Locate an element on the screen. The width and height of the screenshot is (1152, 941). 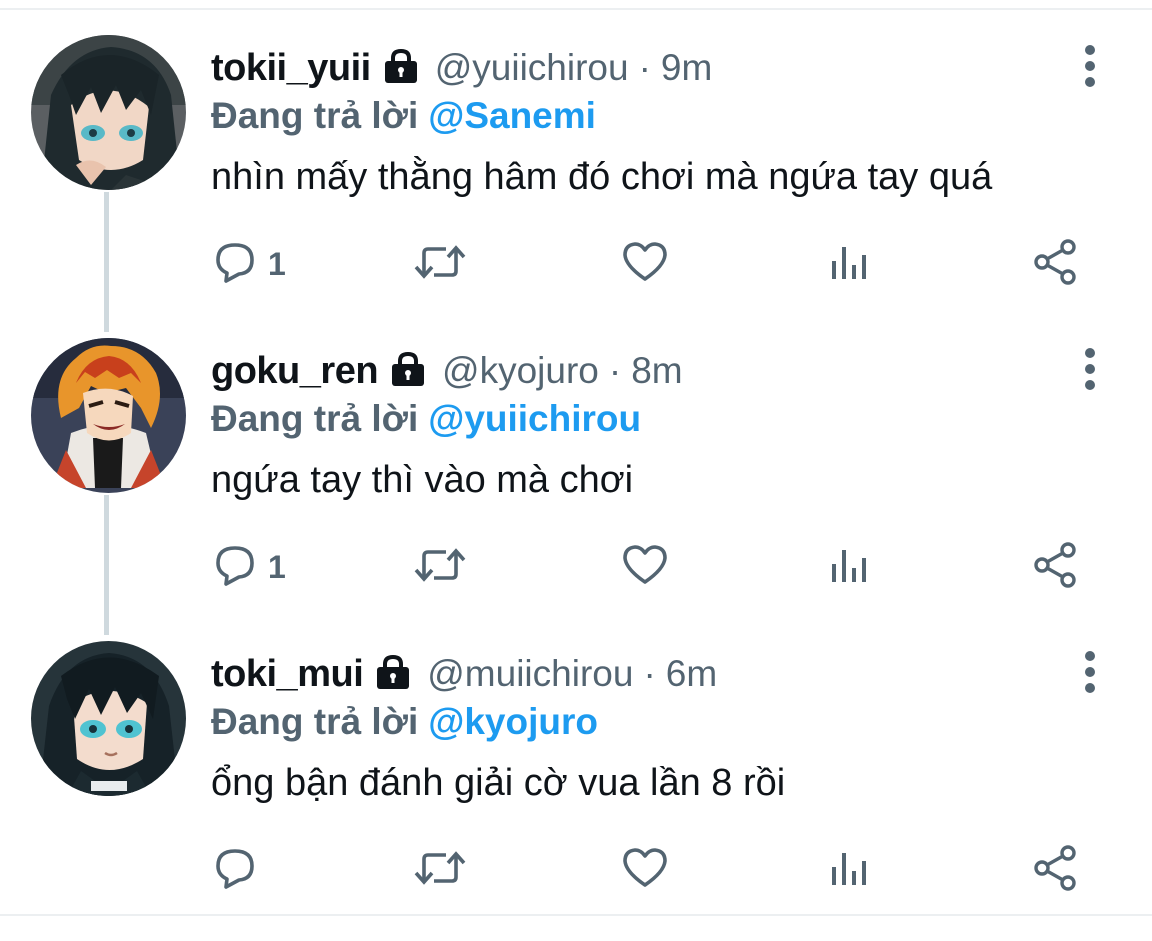
timestamp: 6m is located at coordinates (691, 674).